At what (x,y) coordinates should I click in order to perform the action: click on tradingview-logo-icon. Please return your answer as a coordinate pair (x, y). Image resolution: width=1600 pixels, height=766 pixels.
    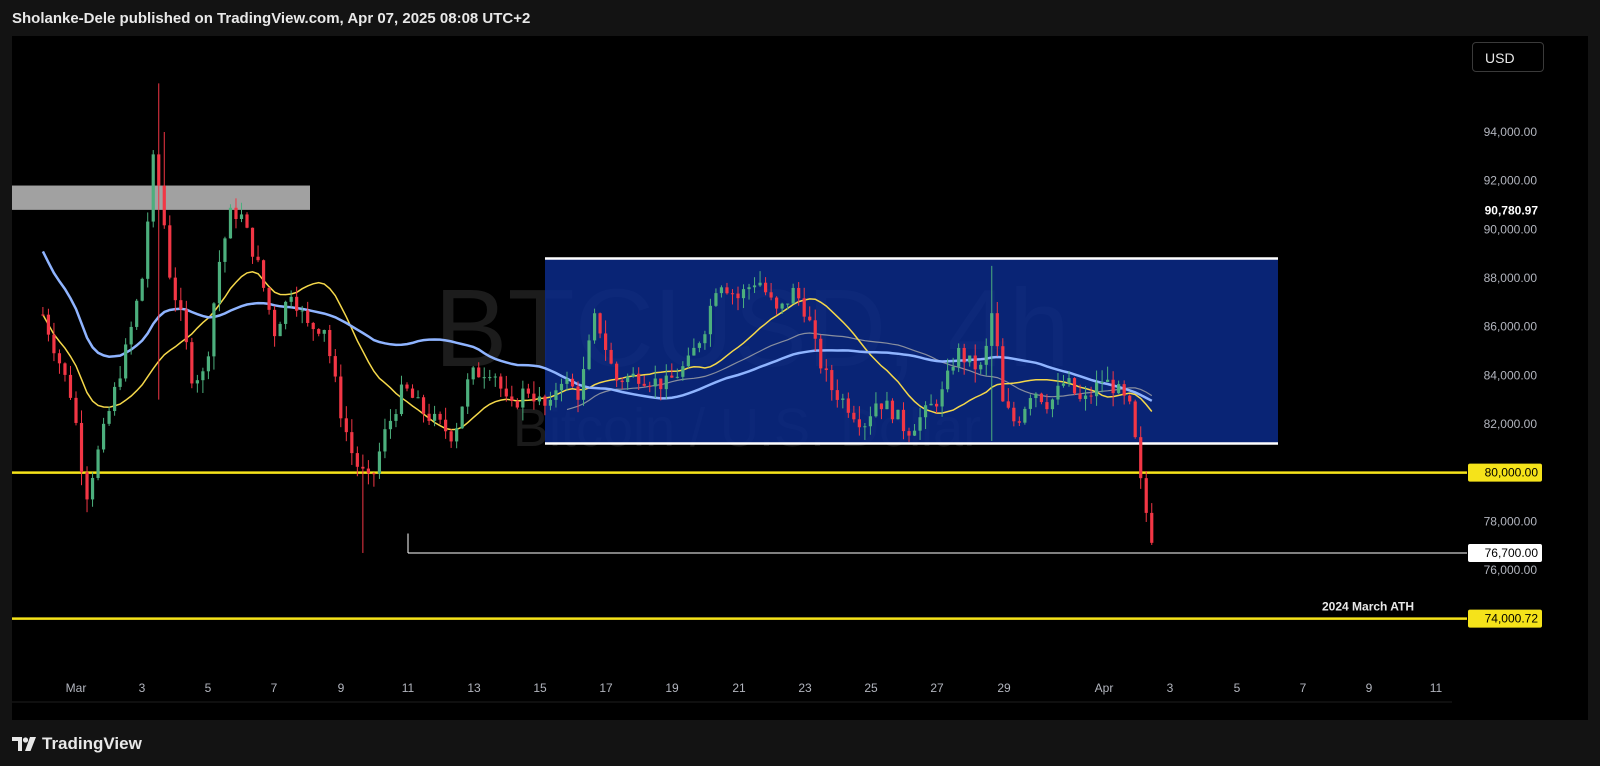
    Looking at the image, I should click on (24, 744).